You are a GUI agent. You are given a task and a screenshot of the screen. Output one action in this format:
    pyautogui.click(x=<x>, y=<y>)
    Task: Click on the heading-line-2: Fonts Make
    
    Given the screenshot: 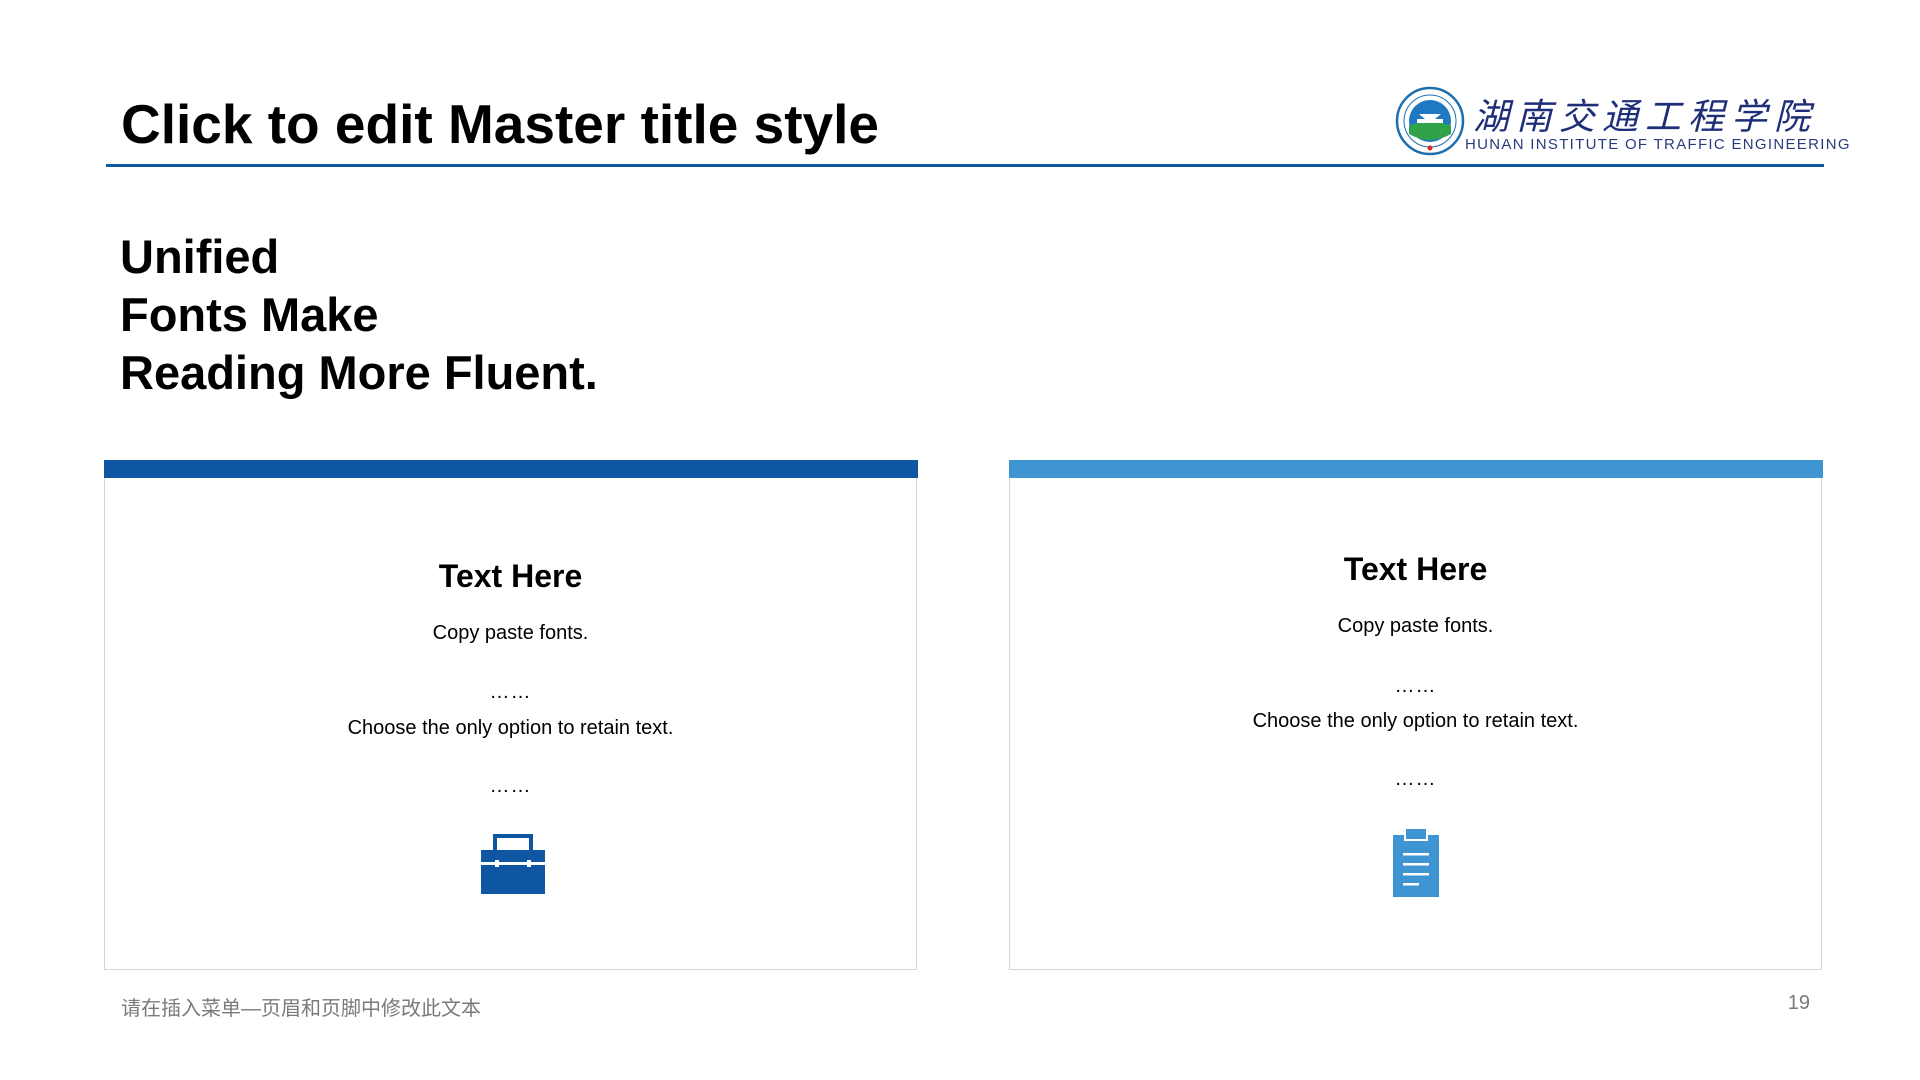 What is the action you would take?
    pyautogui.click(x=249, y=314)
    